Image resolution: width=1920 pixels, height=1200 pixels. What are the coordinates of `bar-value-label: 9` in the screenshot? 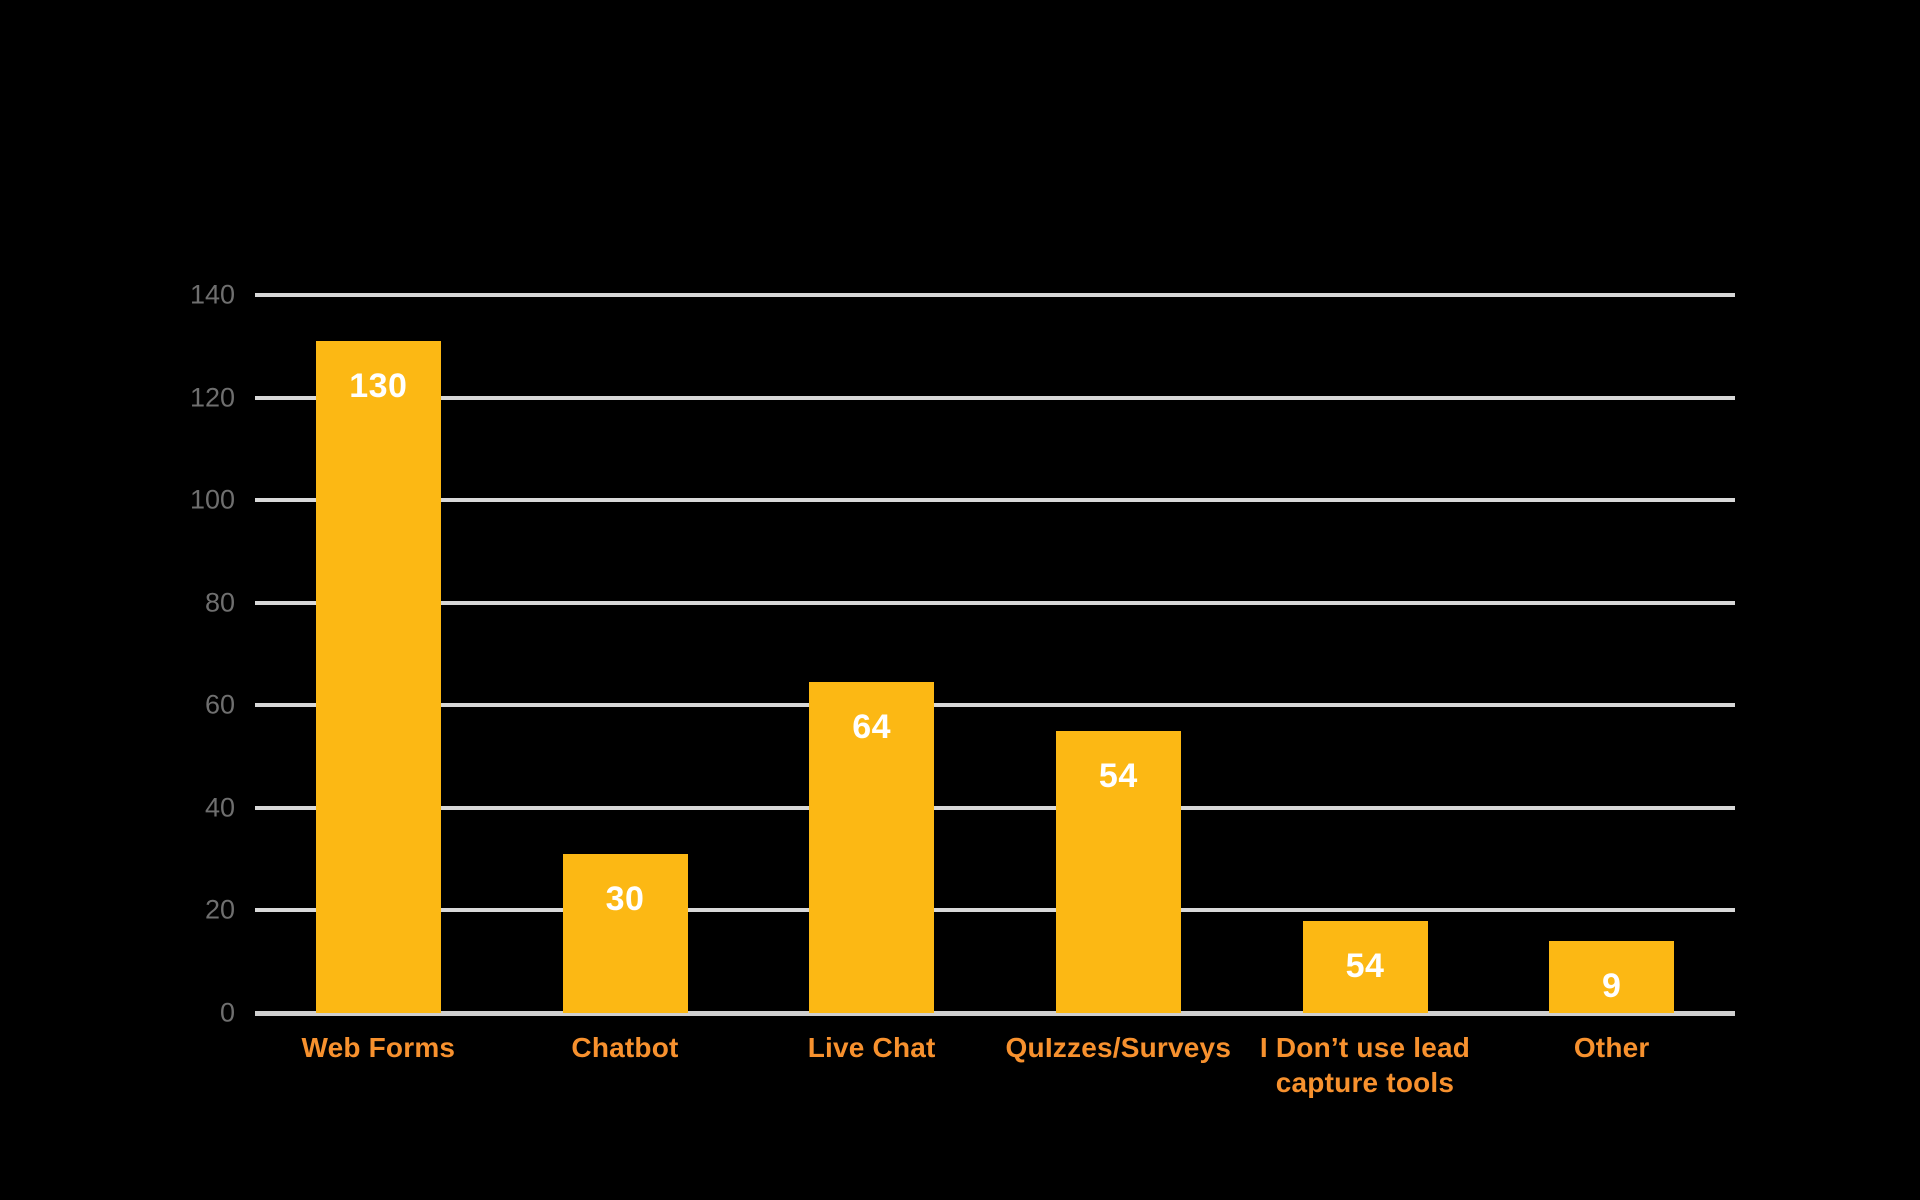 It's located at (1611, 986).